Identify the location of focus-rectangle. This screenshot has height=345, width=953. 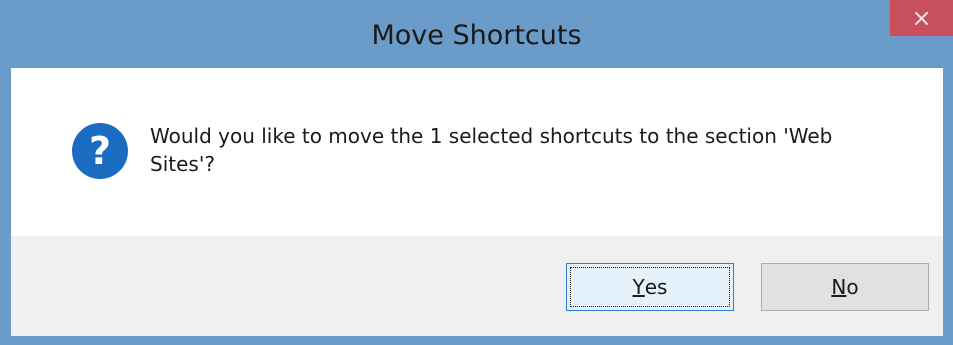
(650, 287).